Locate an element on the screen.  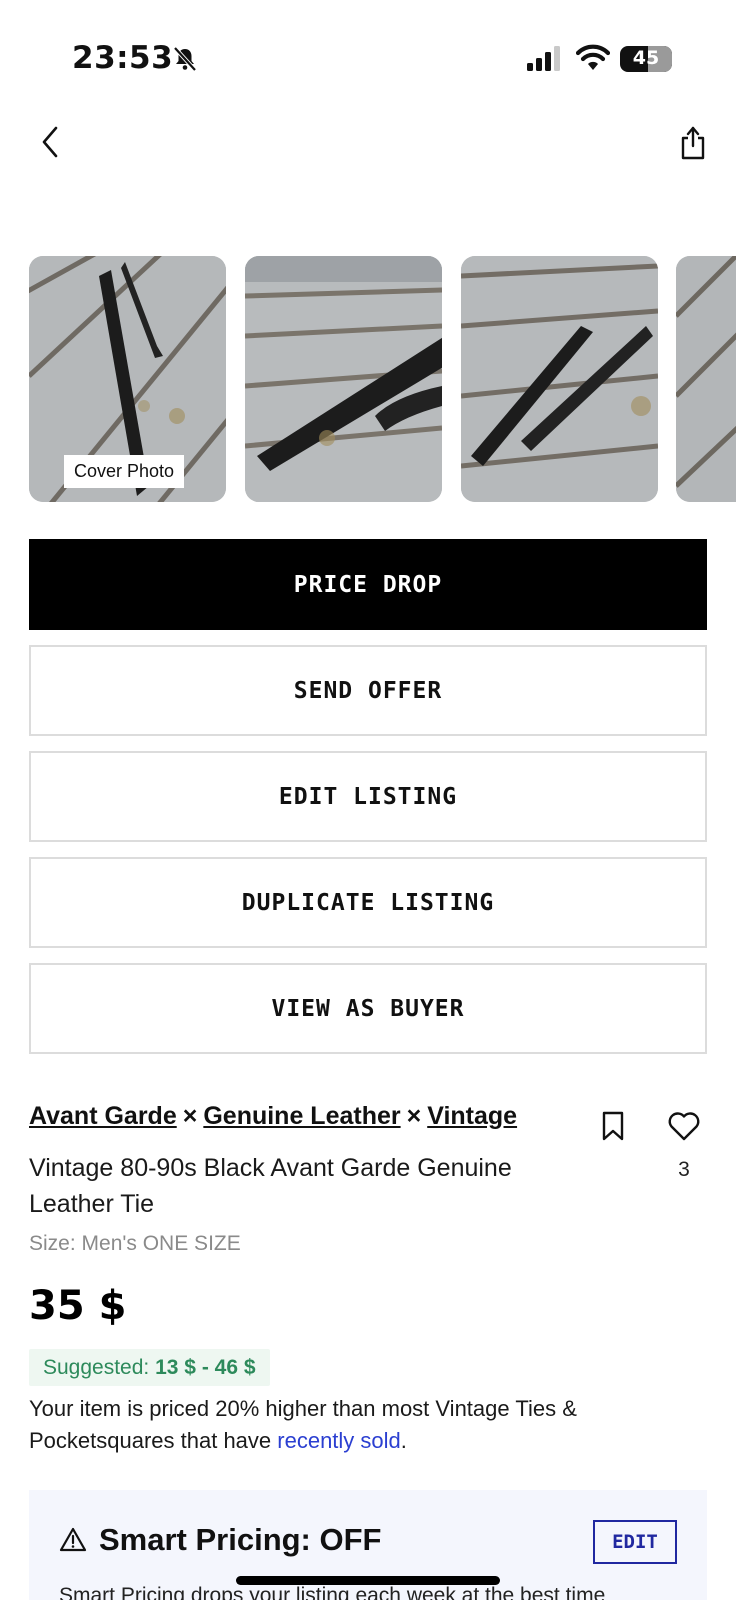
wifi-icon is located at coordinates (593, 57).